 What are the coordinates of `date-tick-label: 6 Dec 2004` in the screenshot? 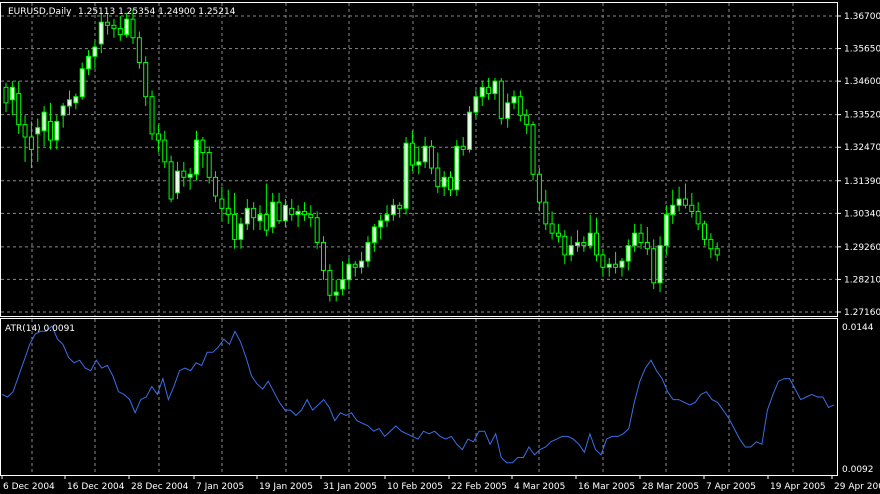 It's located at (29, 487).